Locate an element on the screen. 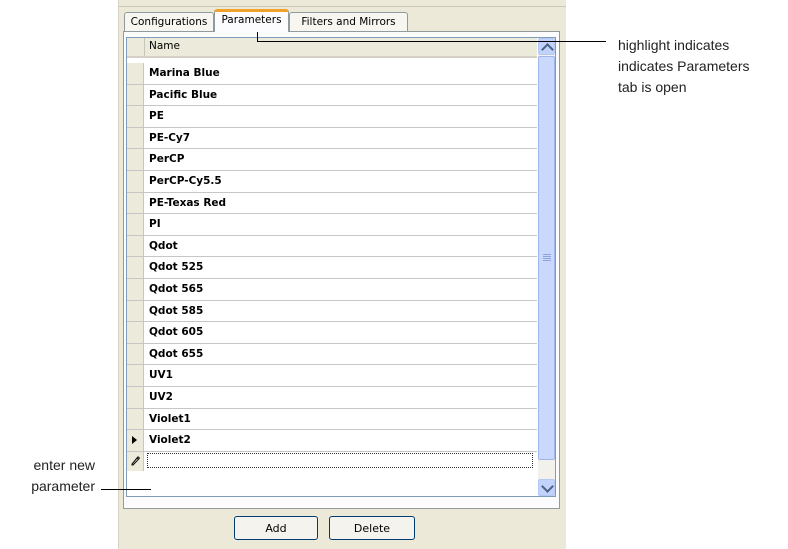 Image resolution: width=788 pixels, height=549 pixels. table-row: PerCP is located at coordinates (332, 160).